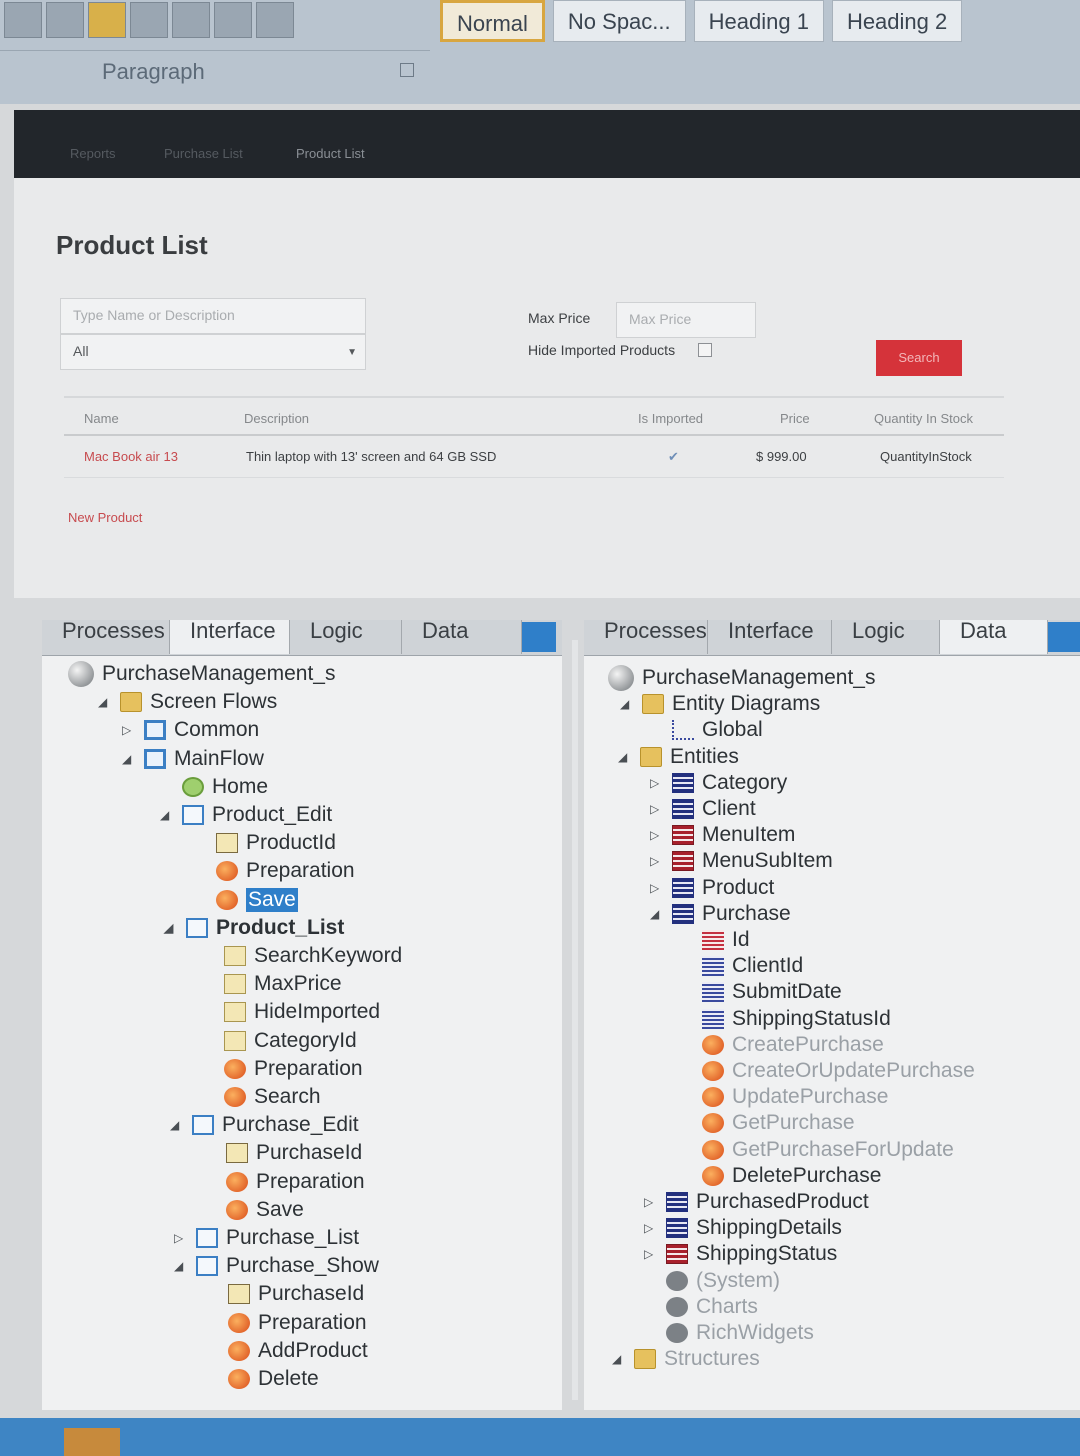 The width and height of the screenshot is (1080, 1456). What do you see at coordinates (712, 1307) in the screenshot?
I see `tree-node-charts: Charts` at bounding box center [712, 1307].